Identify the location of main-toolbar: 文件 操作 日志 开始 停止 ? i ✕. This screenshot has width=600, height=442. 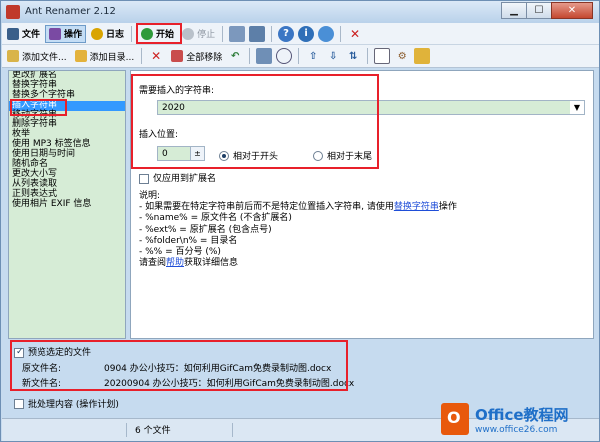
(300, 34).